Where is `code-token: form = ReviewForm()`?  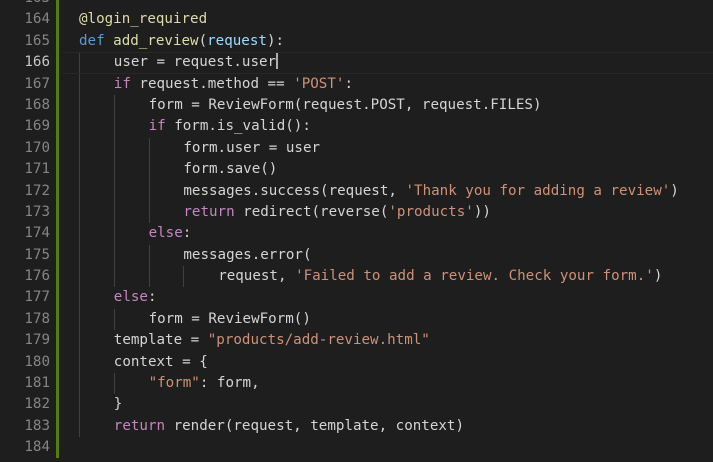 code-token: form = ReviewForm() is located at coordinates (229, 318).